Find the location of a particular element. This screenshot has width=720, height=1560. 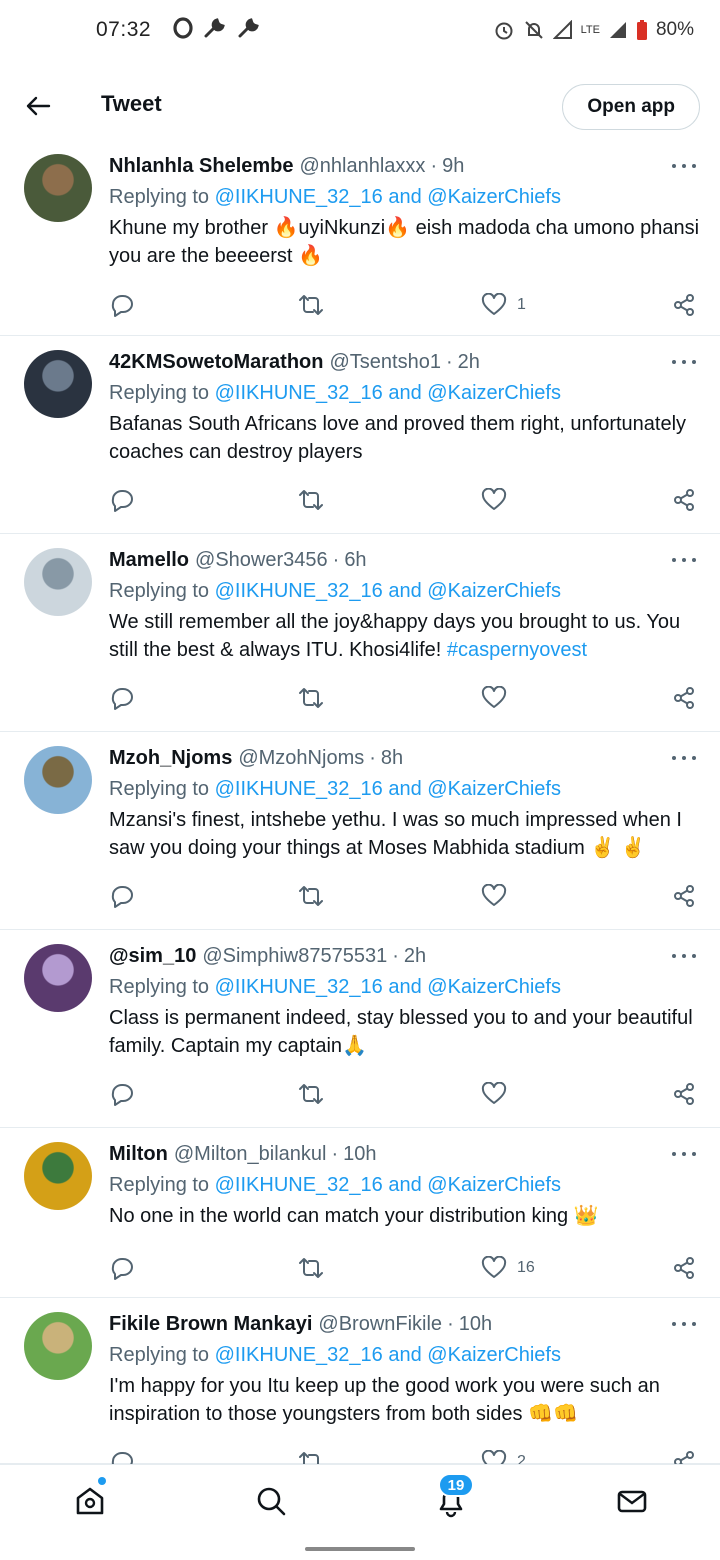

hashtag-link: #caspernyovest is located at coordinates (517, 650).